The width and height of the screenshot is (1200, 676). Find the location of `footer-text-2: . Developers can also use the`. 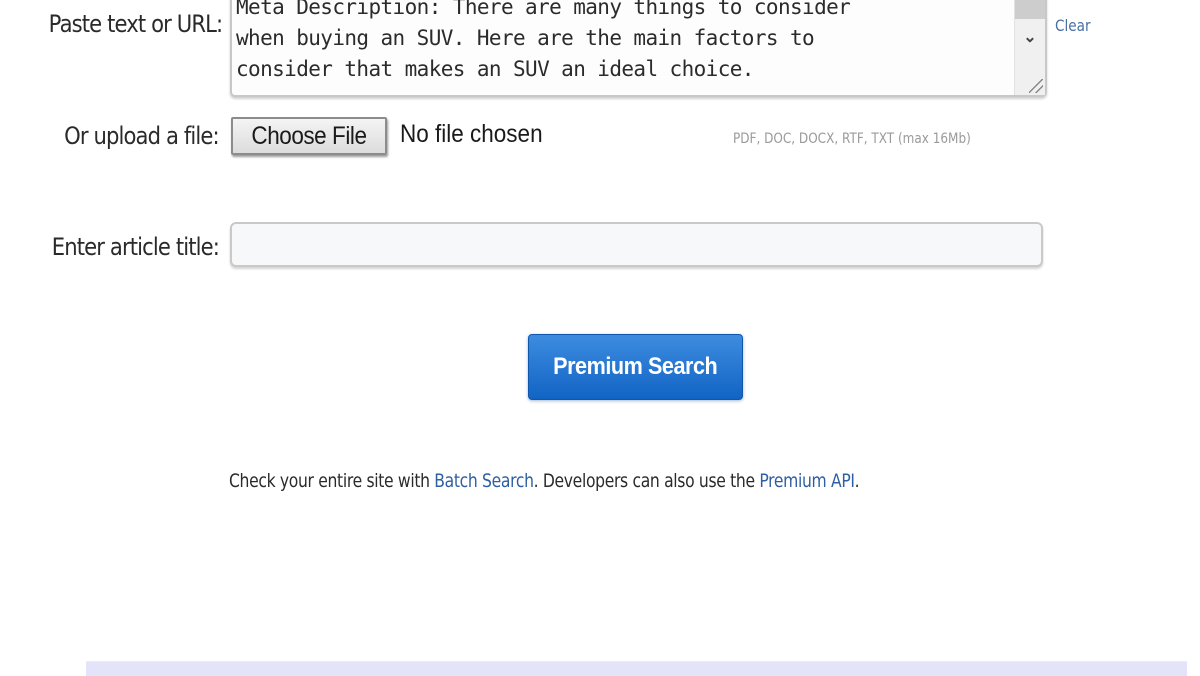

footer-text-2: . Developers can also use the is located at coordinates (646, 481).